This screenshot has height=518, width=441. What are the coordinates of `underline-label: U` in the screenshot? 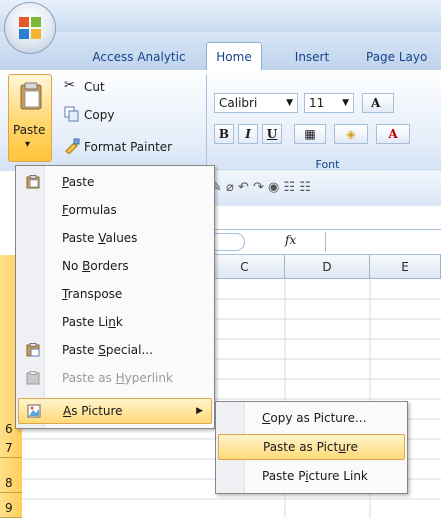 It's located at (272, 134).